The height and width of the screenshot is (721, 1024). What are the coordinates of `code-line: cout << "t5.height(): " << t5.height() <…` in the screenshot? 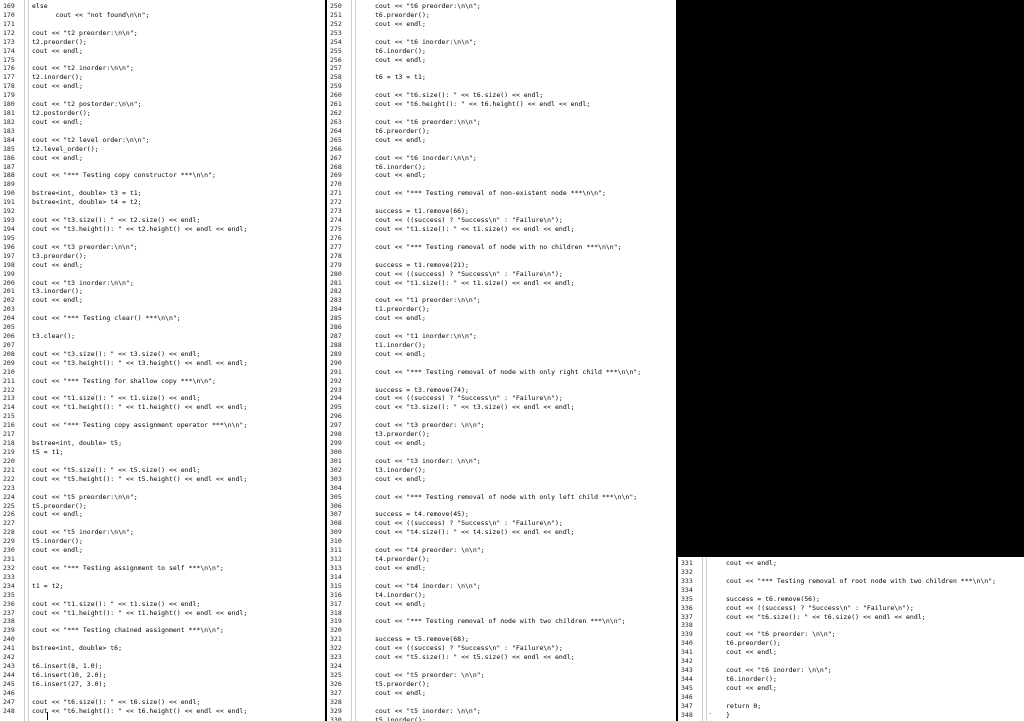 It's located at (139, 479).